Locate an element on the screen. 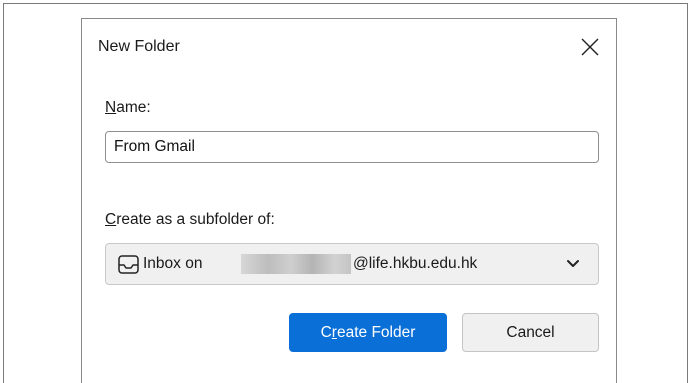 The width and height of the screenshot is (699, 383). subfolder-label: Create as a subfolder of: is located at coordinates (190, 220).